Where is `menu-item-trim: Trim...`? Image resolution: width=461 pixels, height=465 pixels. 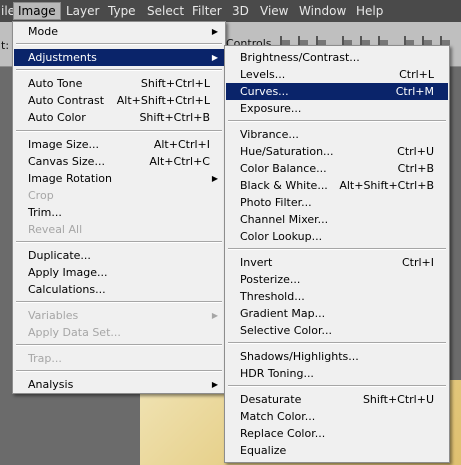
menu-item-trim: Trim... is located at coordinates (119, 212).